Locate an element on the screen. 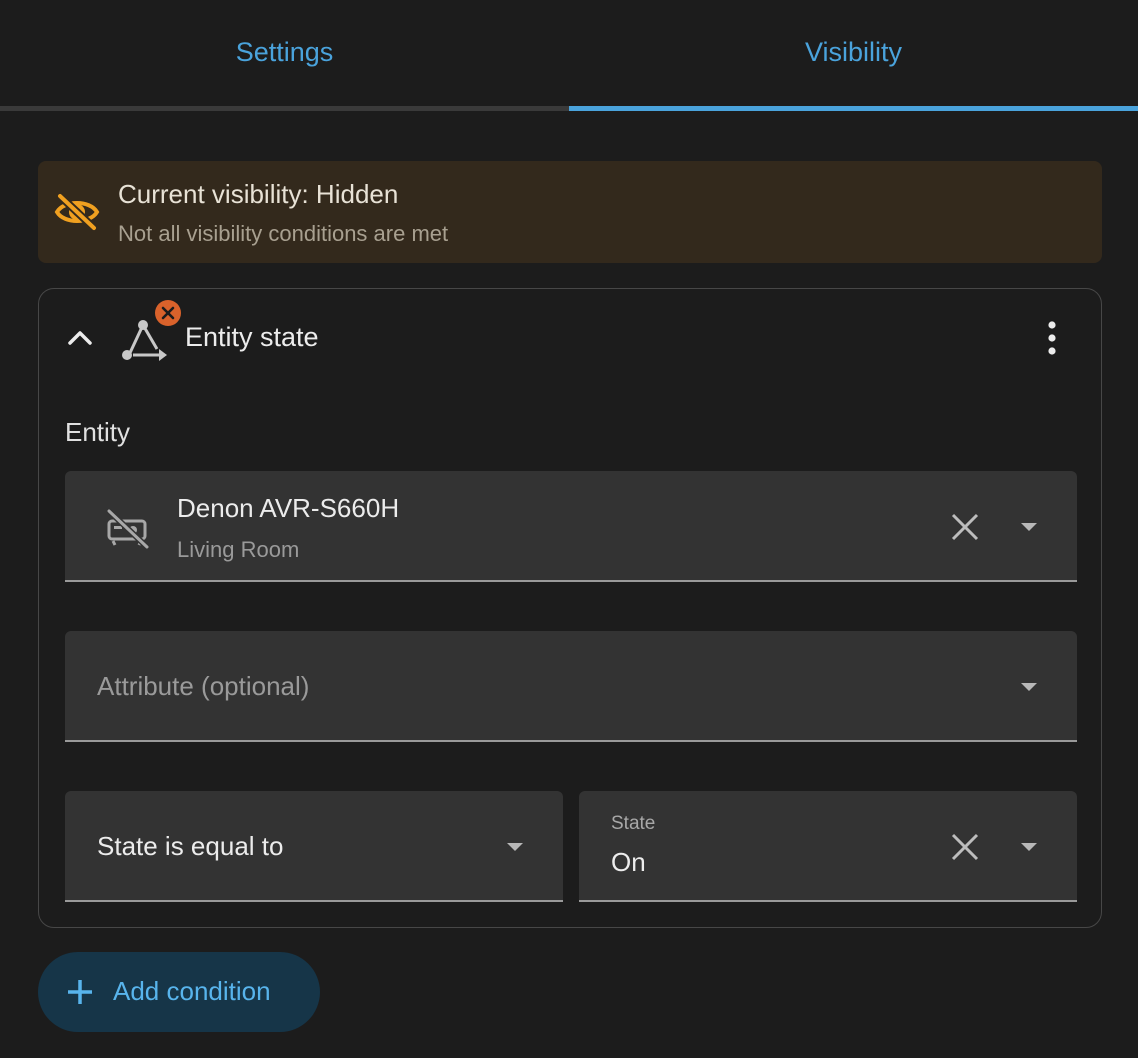 This screenshot has height=1058, width=1138. more-options-icon is located at coordinates (1052, 338).